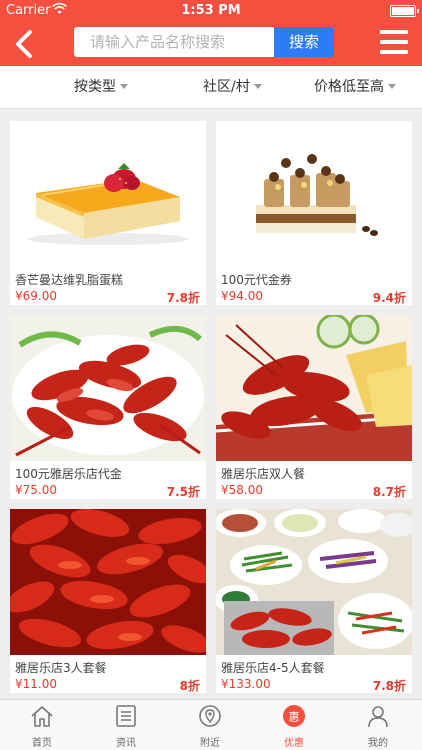 The image size is (422, 750). I want to click on back-arrow-icon, so click(24, 44).